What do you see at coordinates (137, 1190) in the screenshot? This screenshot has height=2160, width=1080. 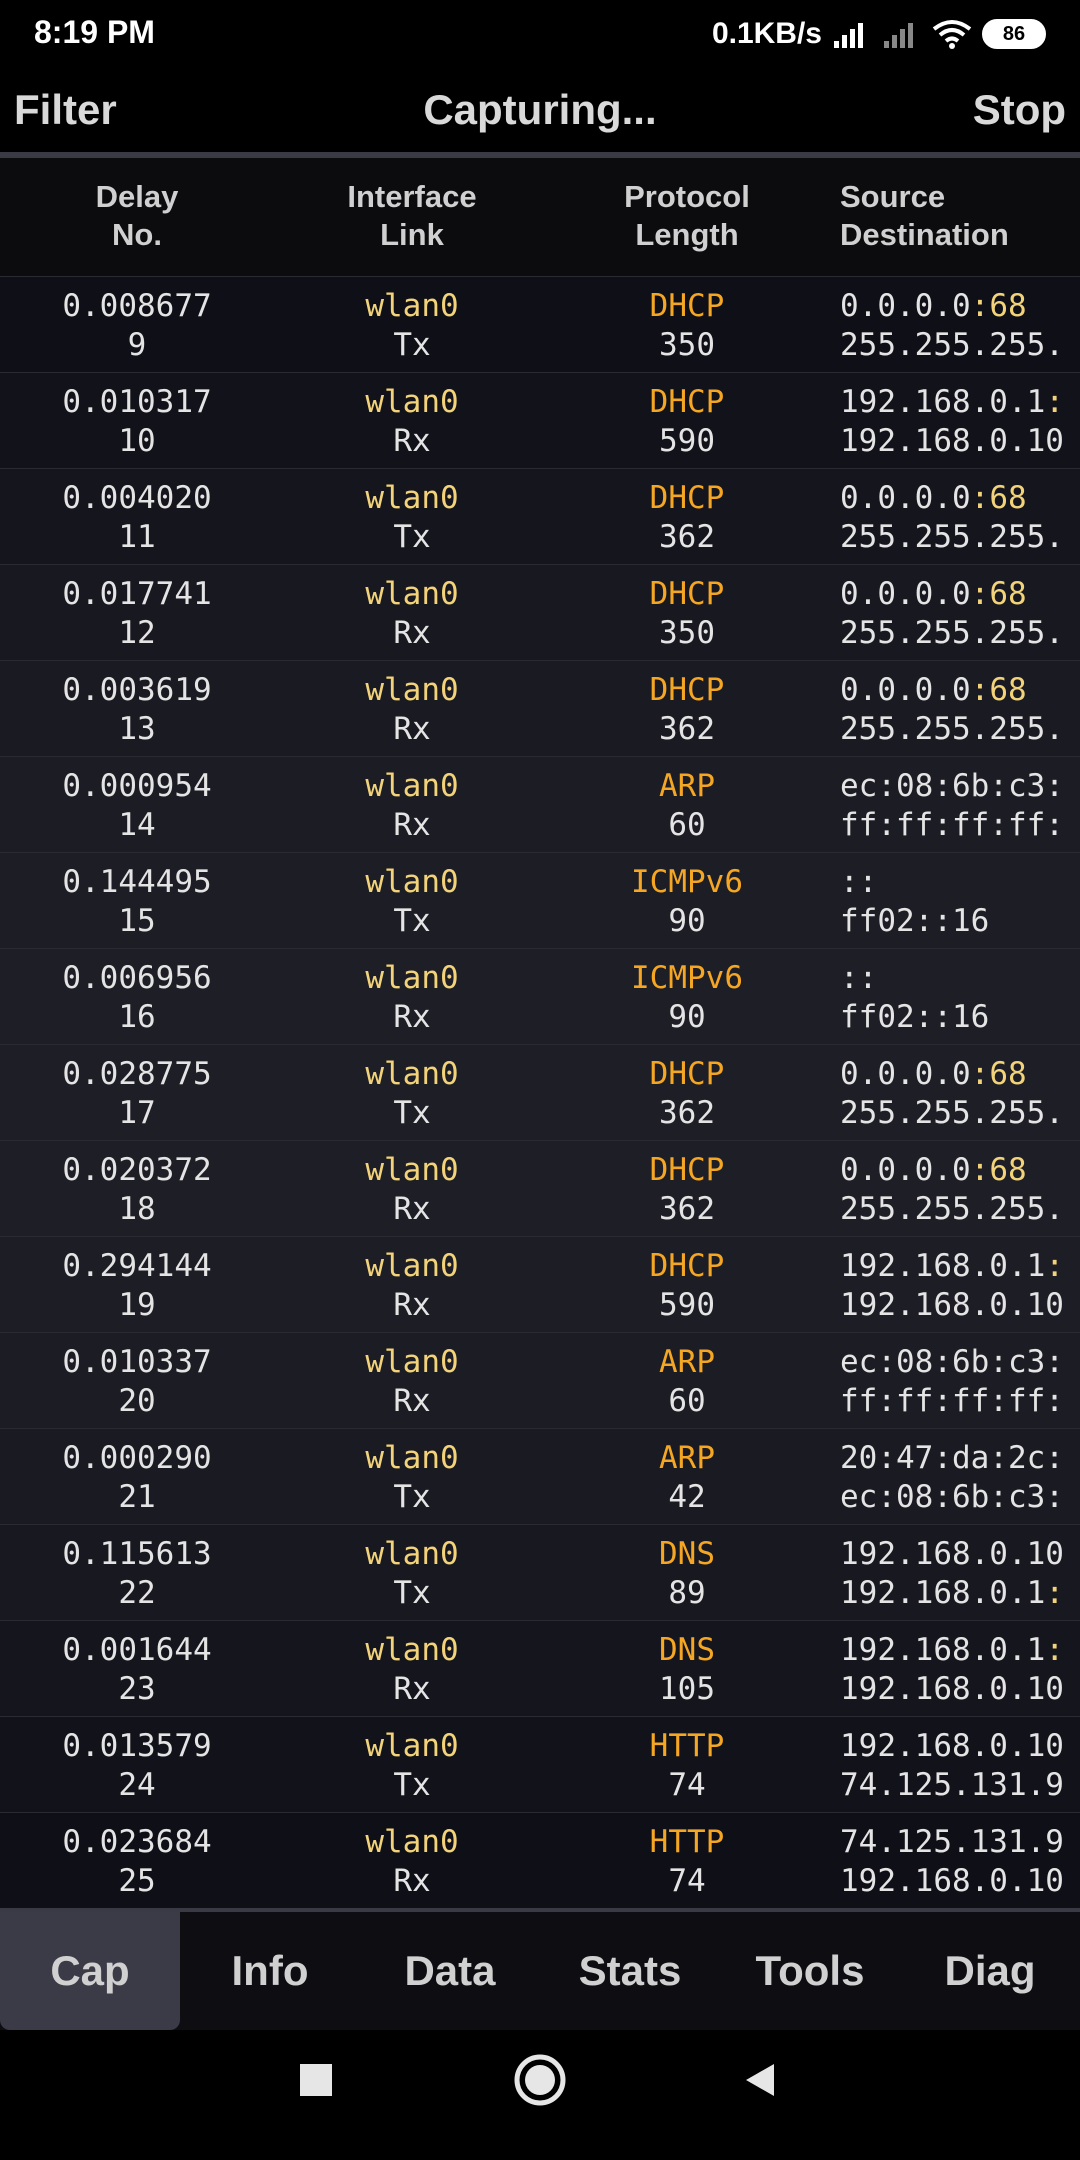 I see `delay-no-cell: 0.020372 18` at bounding box center [137, 1190].